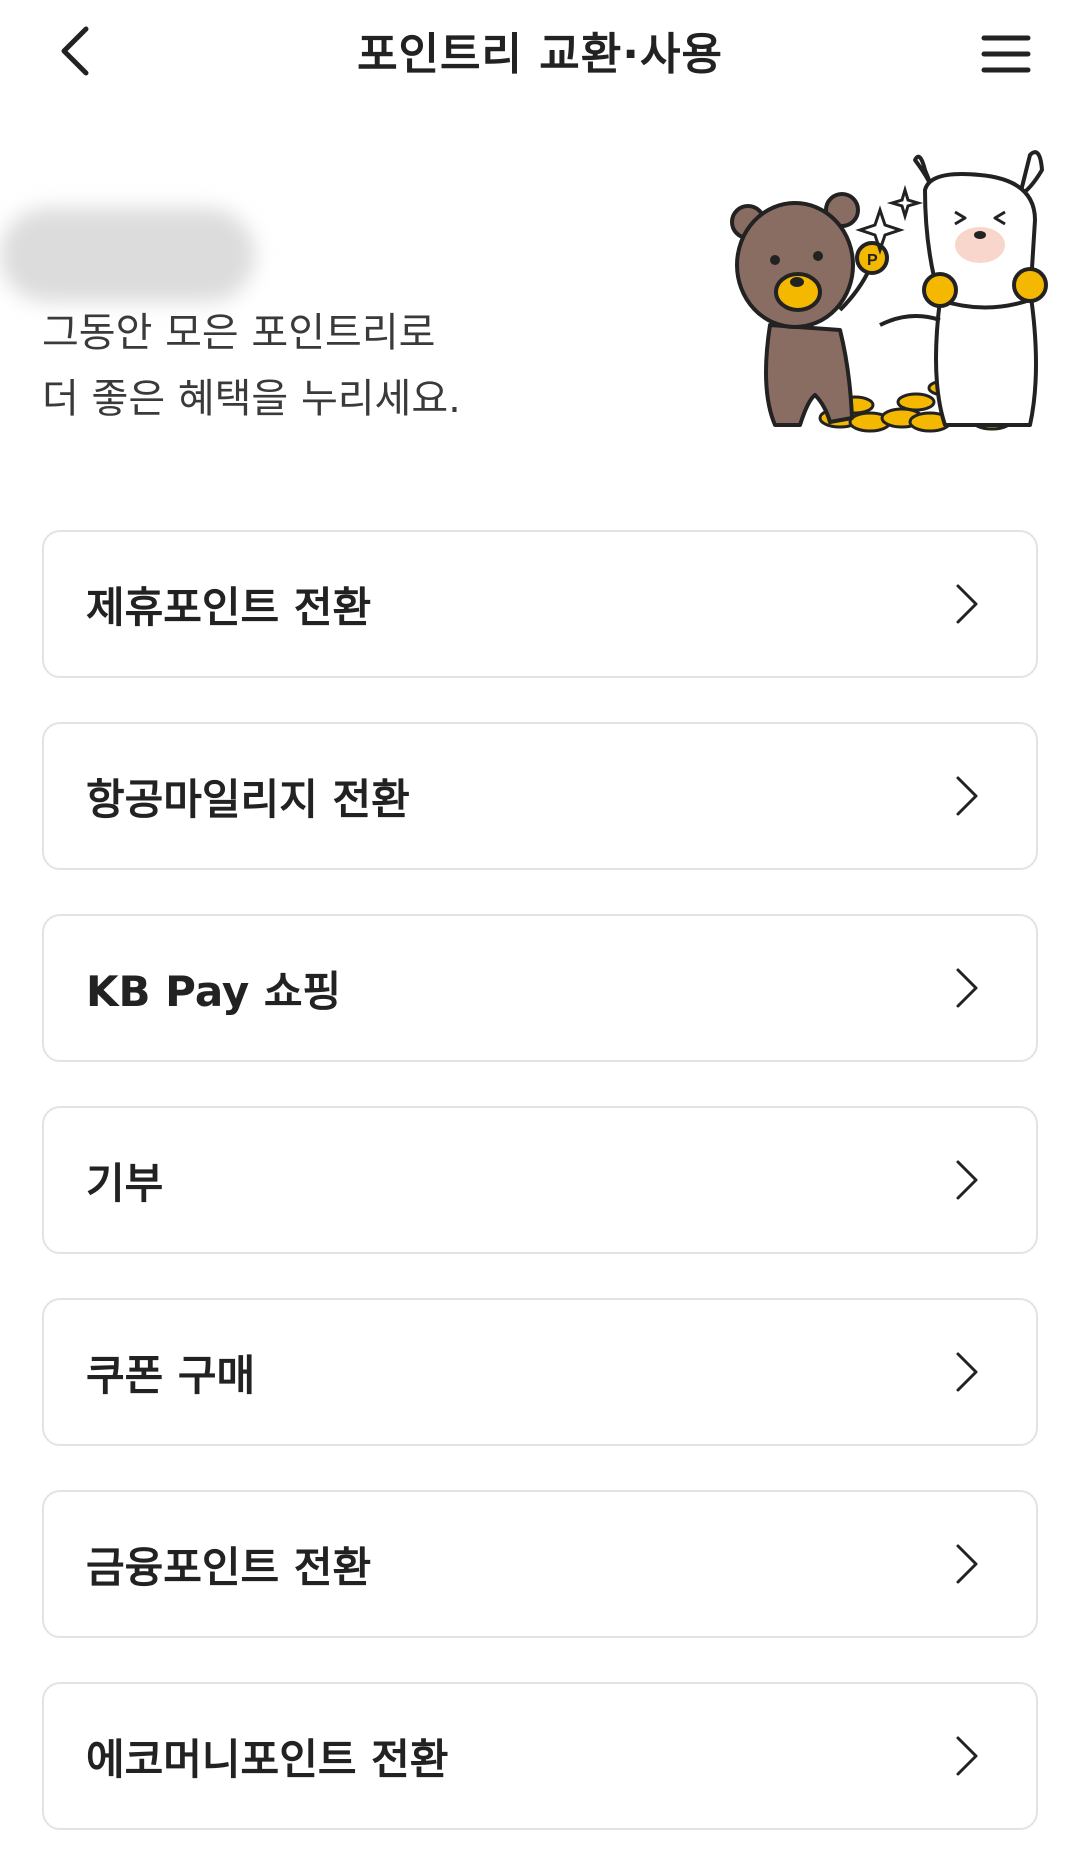 The width and height of the screenshot is (1080, 1874). Describe the element at coordinates (540, 1180) in the screenshot. I see `menu-item-donation: 기부` at that location.